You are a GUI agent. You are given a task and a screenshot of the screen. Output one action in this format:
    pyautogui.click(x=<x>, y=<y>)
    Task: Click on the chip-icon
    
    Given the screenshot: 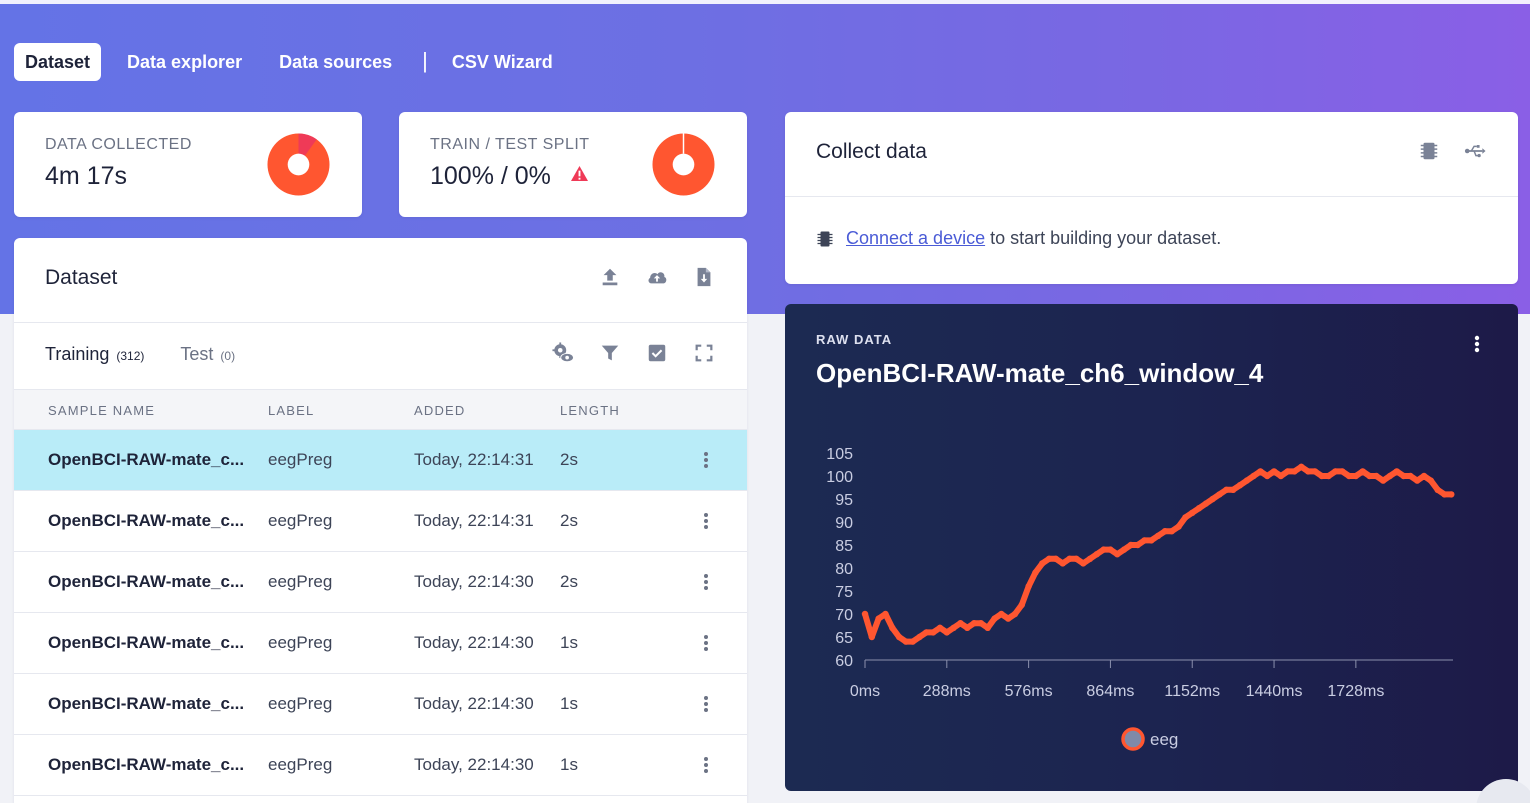 What is the action you would take?
    pyautogui.click(x=1429, y=151)
    